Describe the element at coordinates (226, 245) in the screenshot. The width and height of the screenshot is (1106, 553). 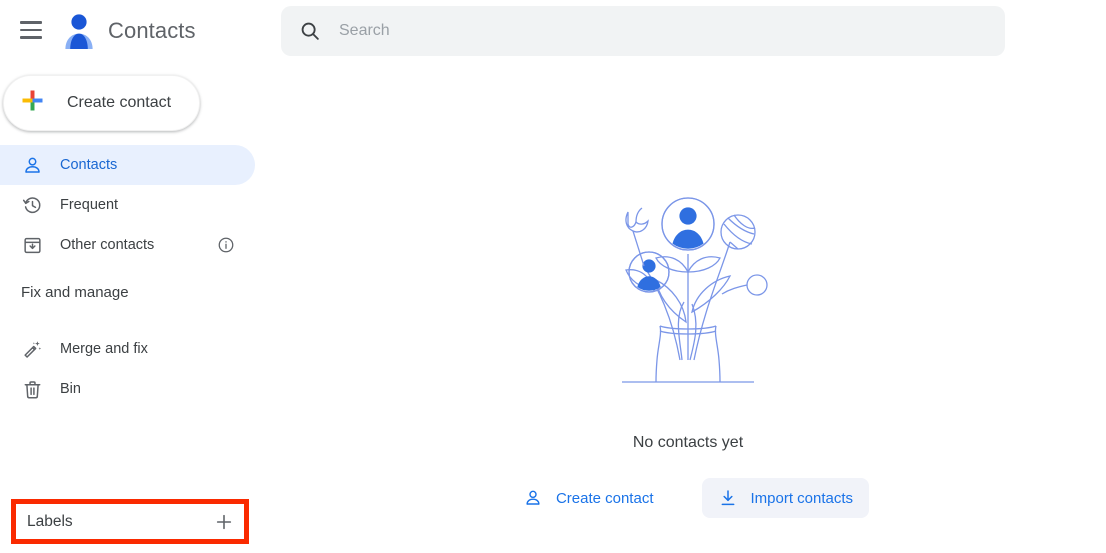
I see `info-icon` at that location.